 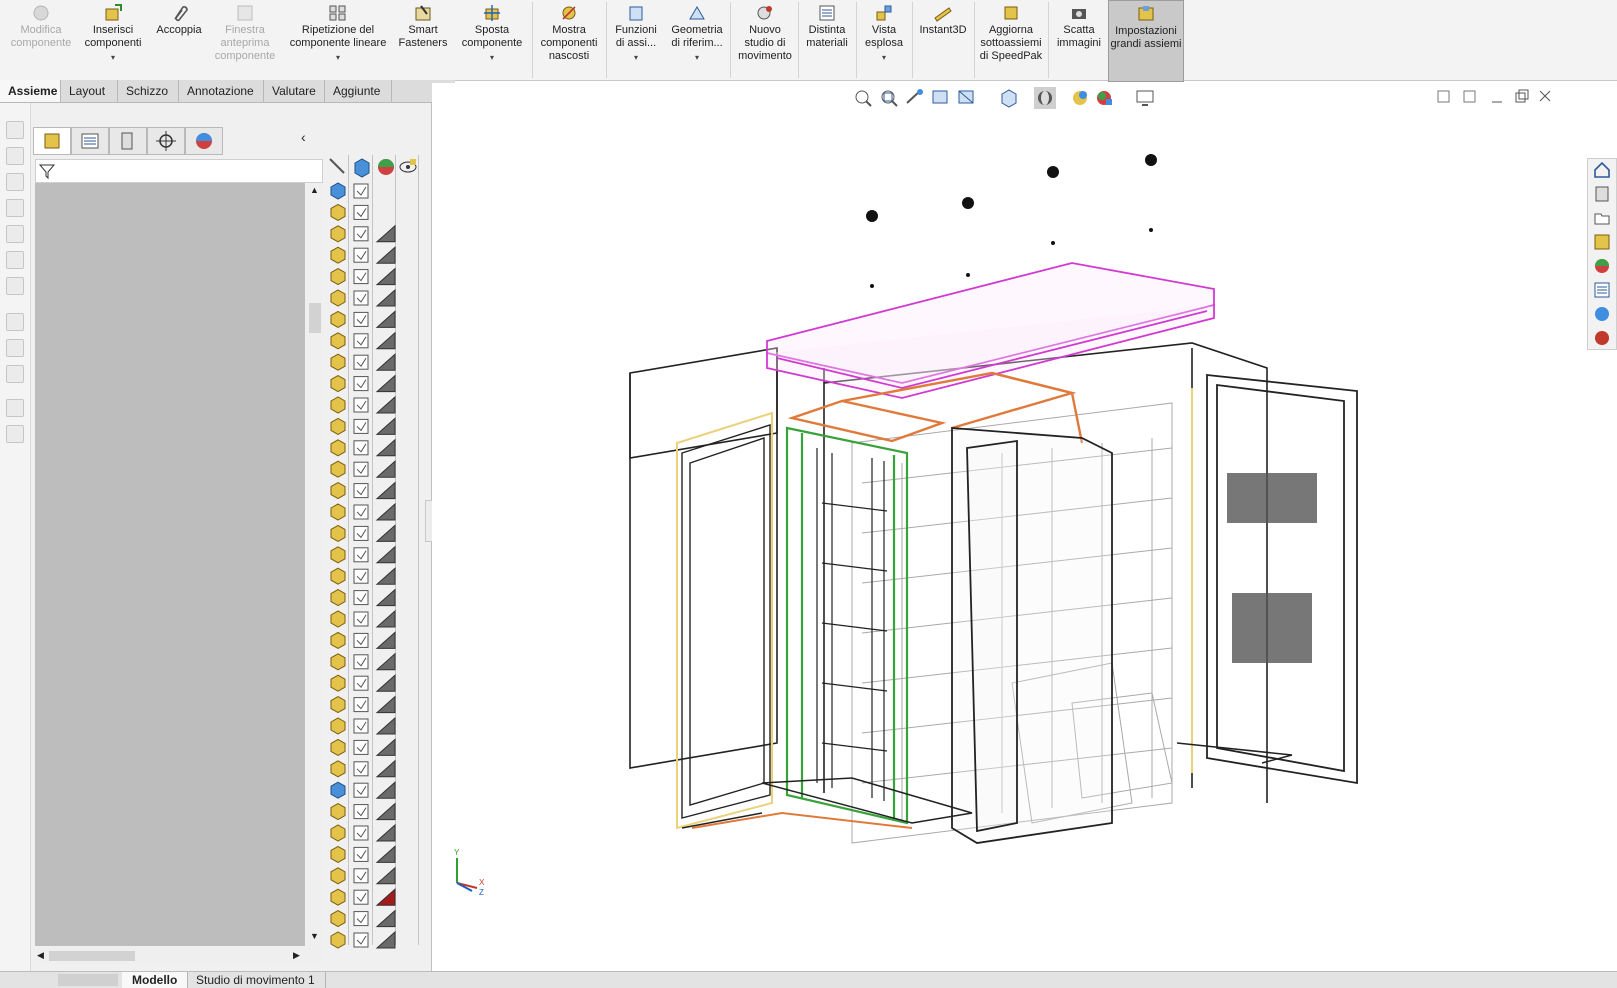 I want to click on appearances-icon, so click(x=1602, y=266).